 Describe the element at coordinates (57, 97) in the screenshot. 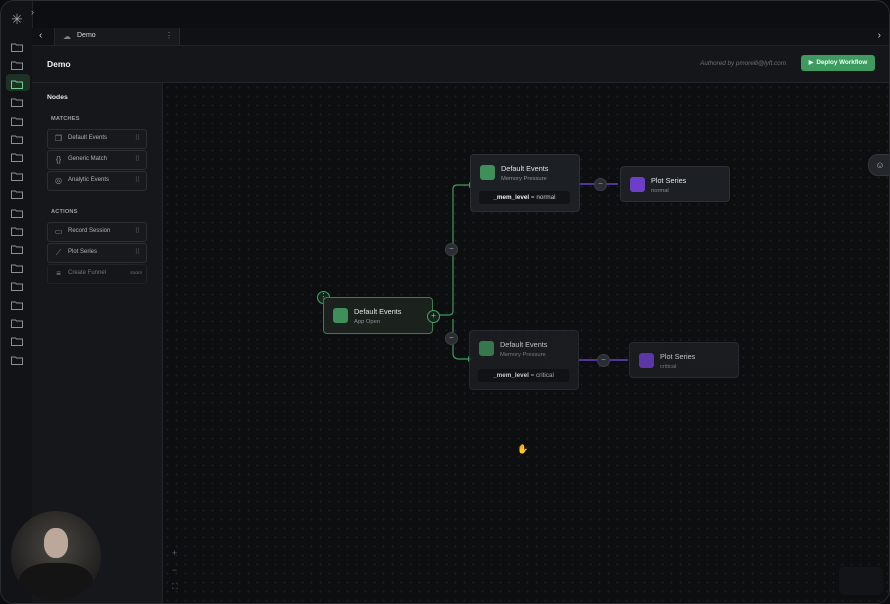

I see `nodes-title: Nodes` at that location.